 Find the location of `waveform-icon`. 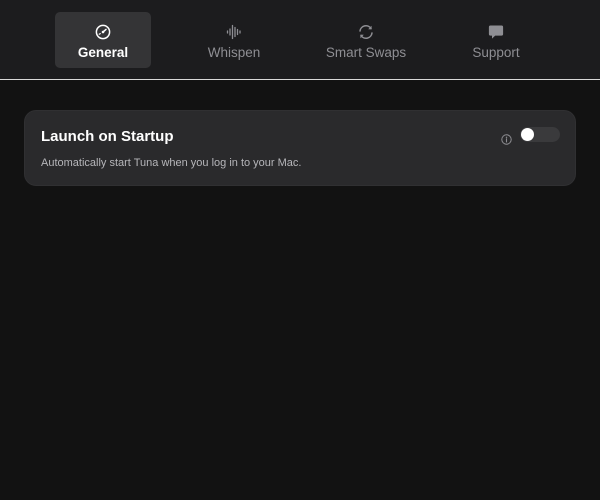

waveform-icon is located at coordinates (234, 32).